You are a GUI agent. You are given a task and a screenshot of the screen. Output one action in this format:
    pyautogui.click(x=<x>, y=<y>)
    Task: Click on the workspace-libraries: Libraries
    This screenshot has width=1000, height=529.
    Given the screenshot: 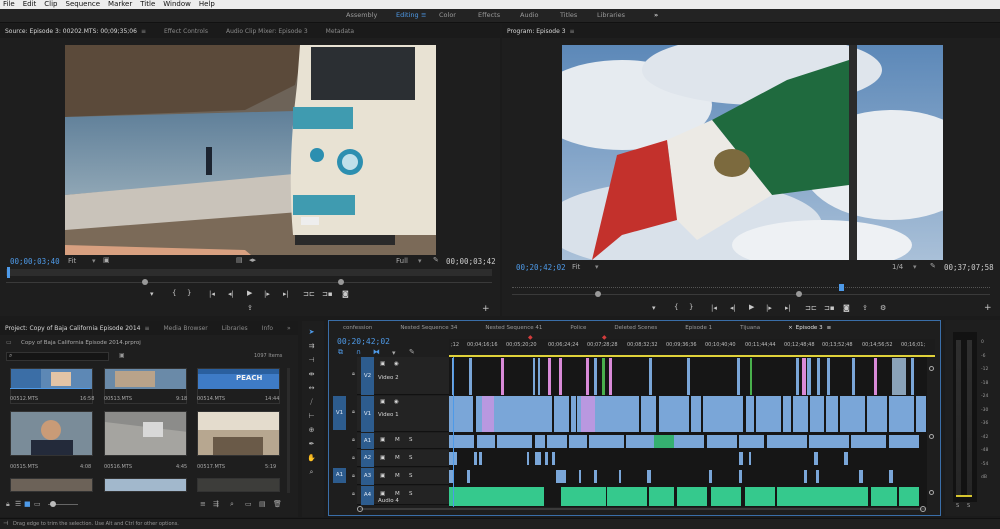 What is the action you would take?
    pyautogui.click(x=611, y=15)
    